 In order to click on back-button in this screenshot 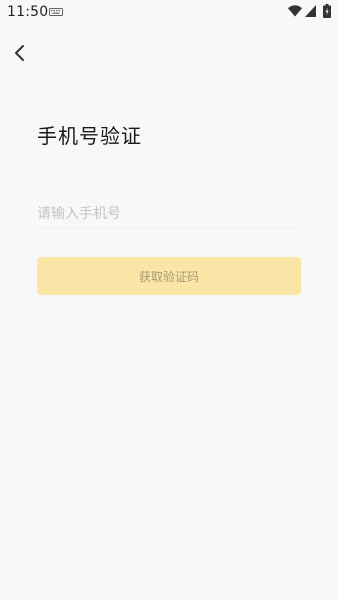, I will do `click(20, 53)`.